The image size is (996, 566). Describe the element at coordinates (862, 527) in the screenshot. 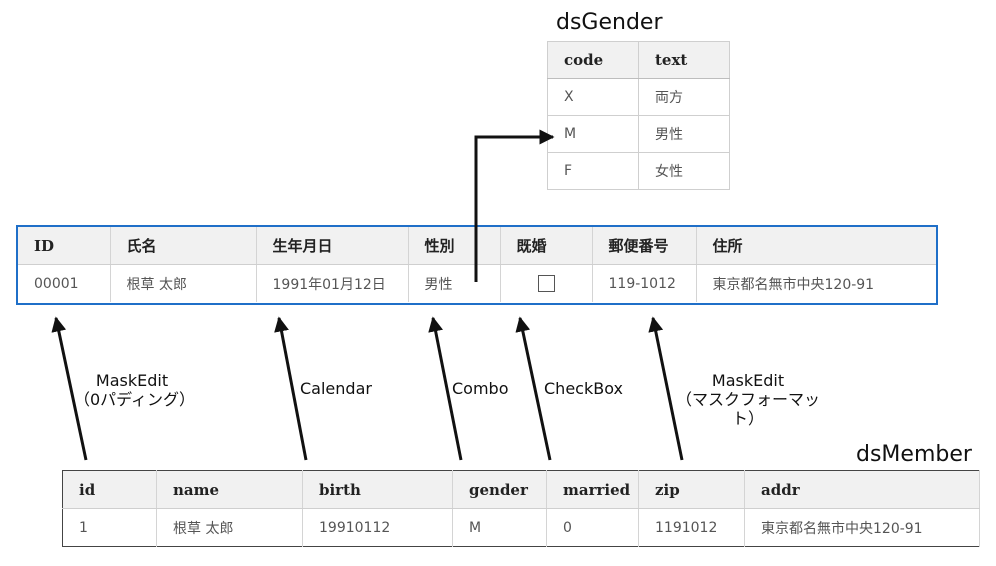

I see `dsmember-cell-addr: 東京都名無市中央120-91` at that location.